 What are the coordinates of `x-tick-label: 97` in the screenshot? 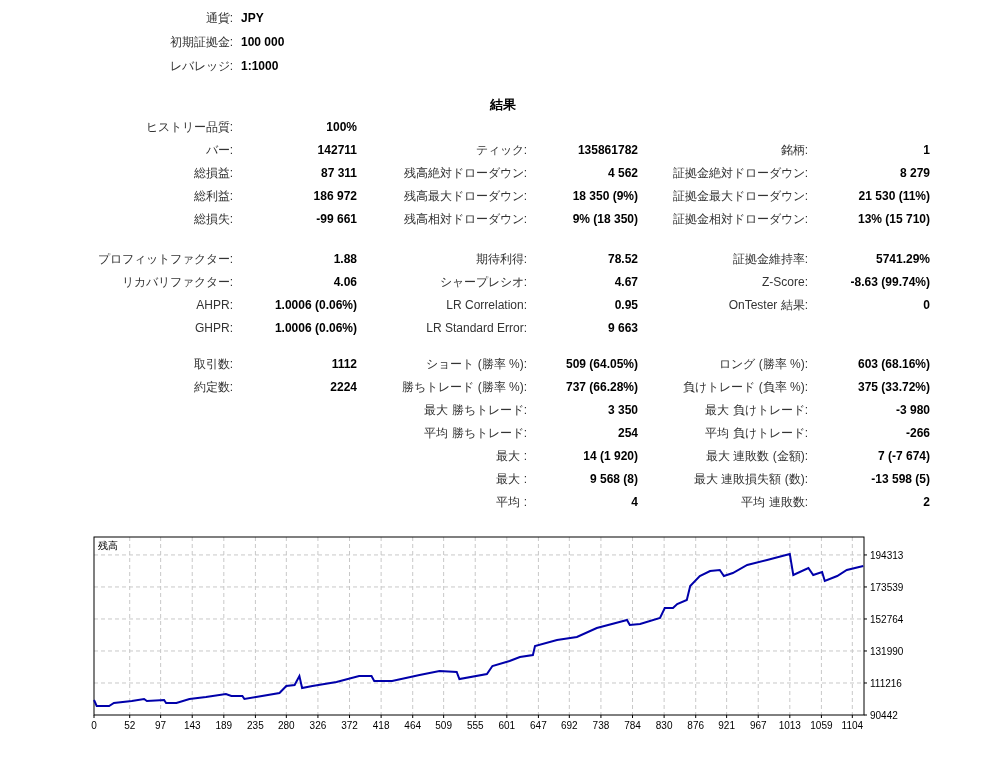 It's located at (161, 725).